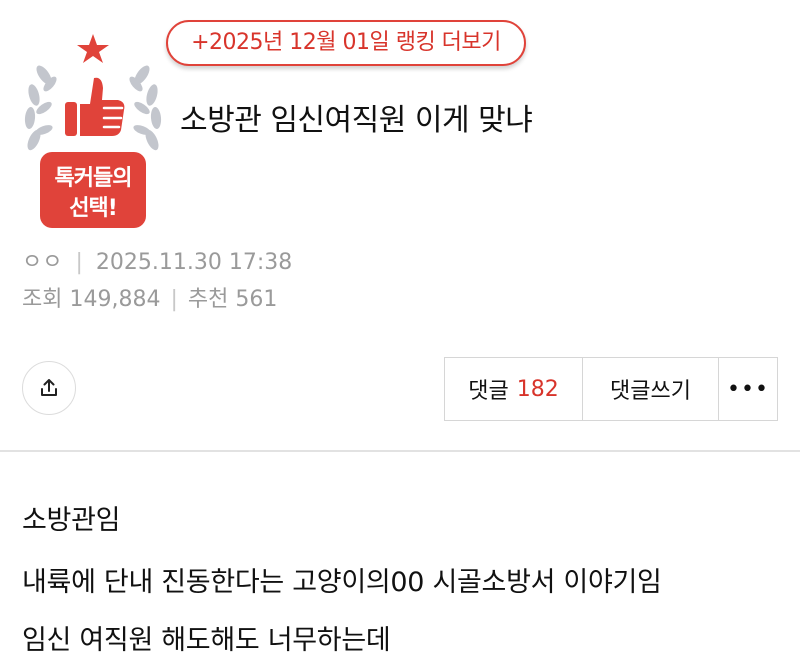 This screenshot has height=664, width=800. Describe the element at coordinates (256, 299) in the screenshot. I see `recommend-count: 561` at that location.